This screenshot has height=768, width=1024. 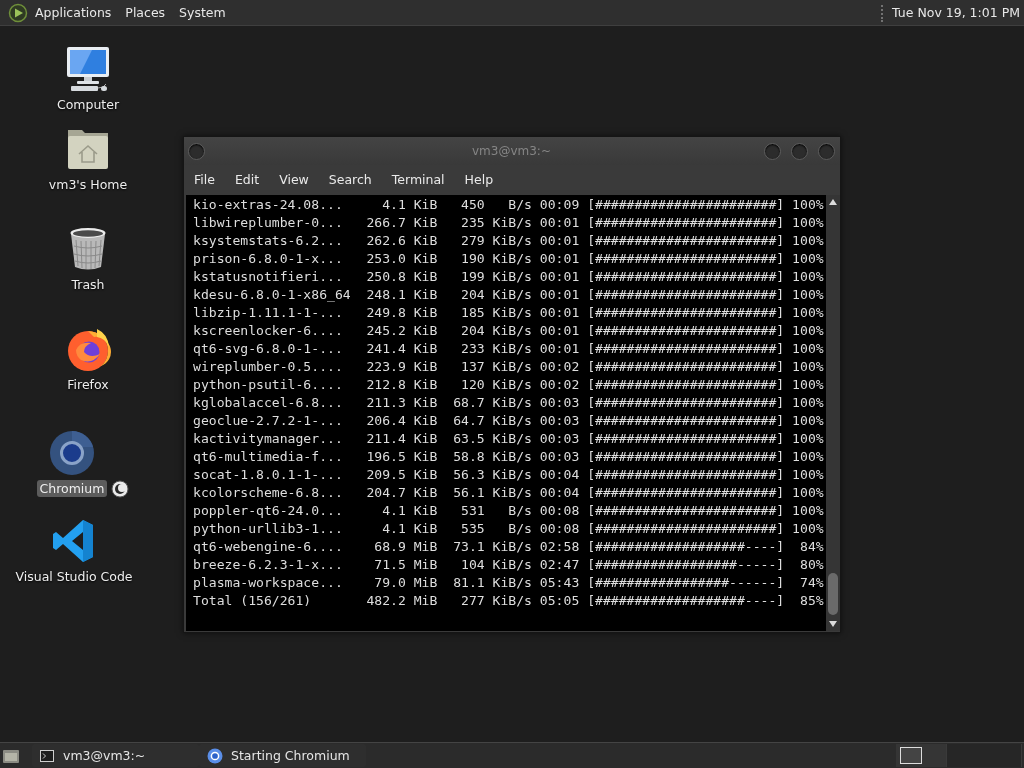 I want to click on maximize-button, so click(x=799, y=151).